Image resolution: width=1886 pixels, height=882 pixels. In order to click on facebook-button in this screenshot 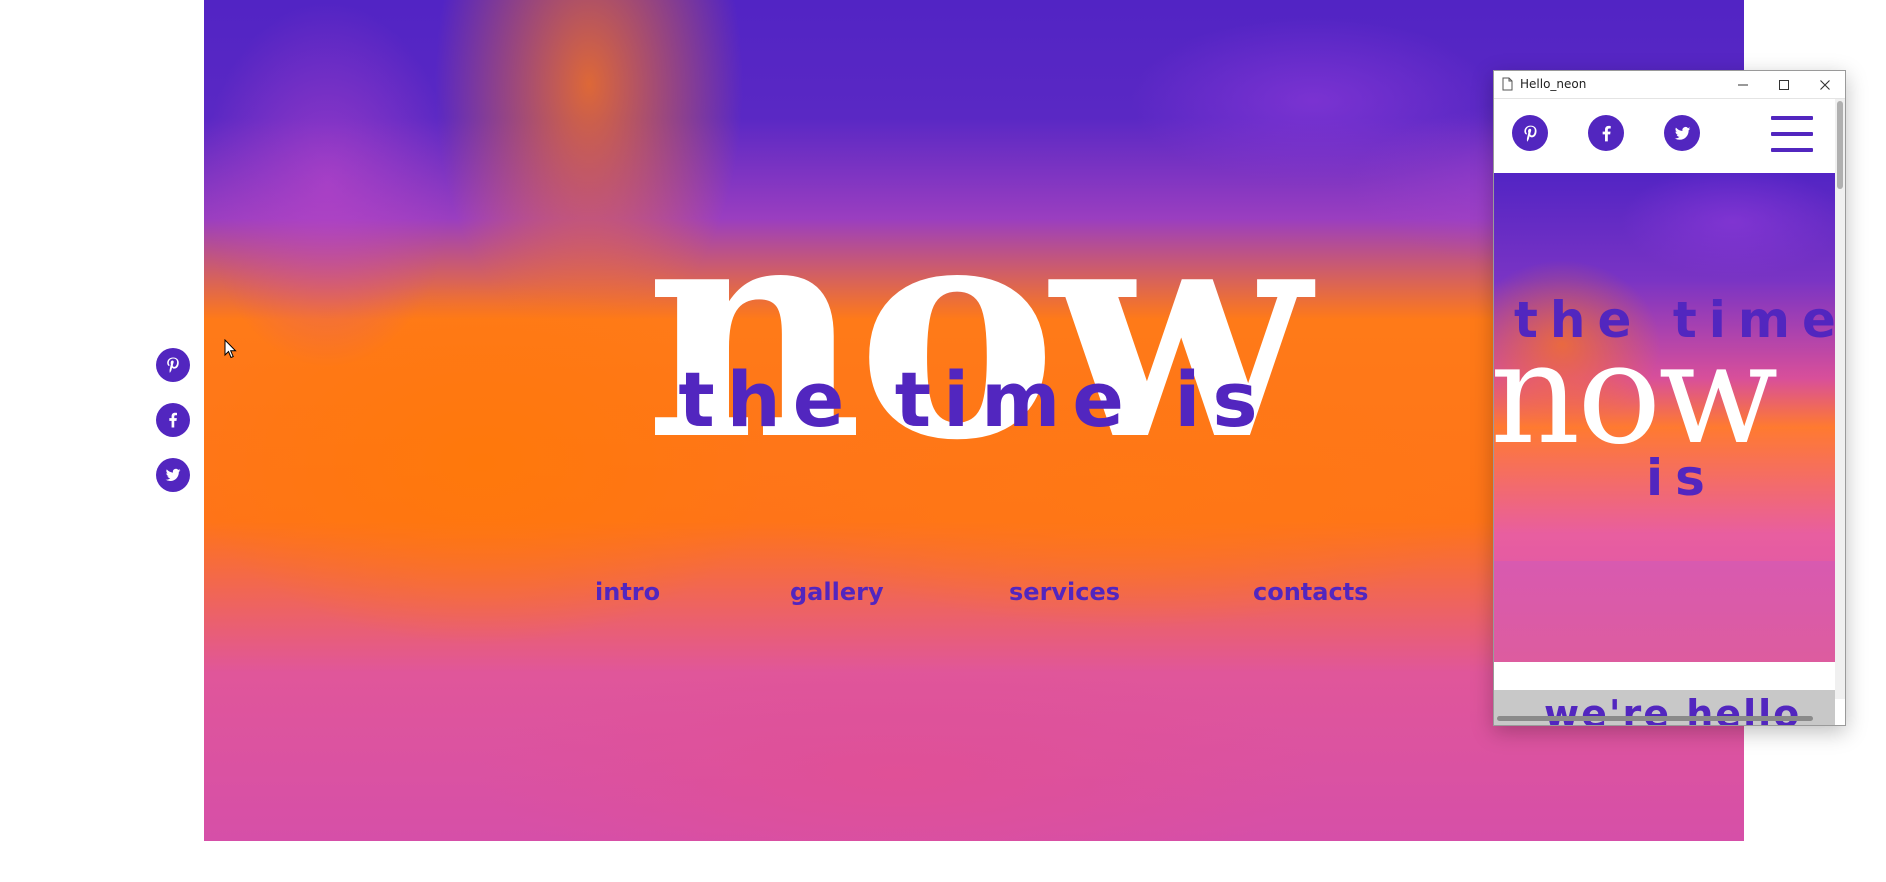, I will do `click(173, 420)`.